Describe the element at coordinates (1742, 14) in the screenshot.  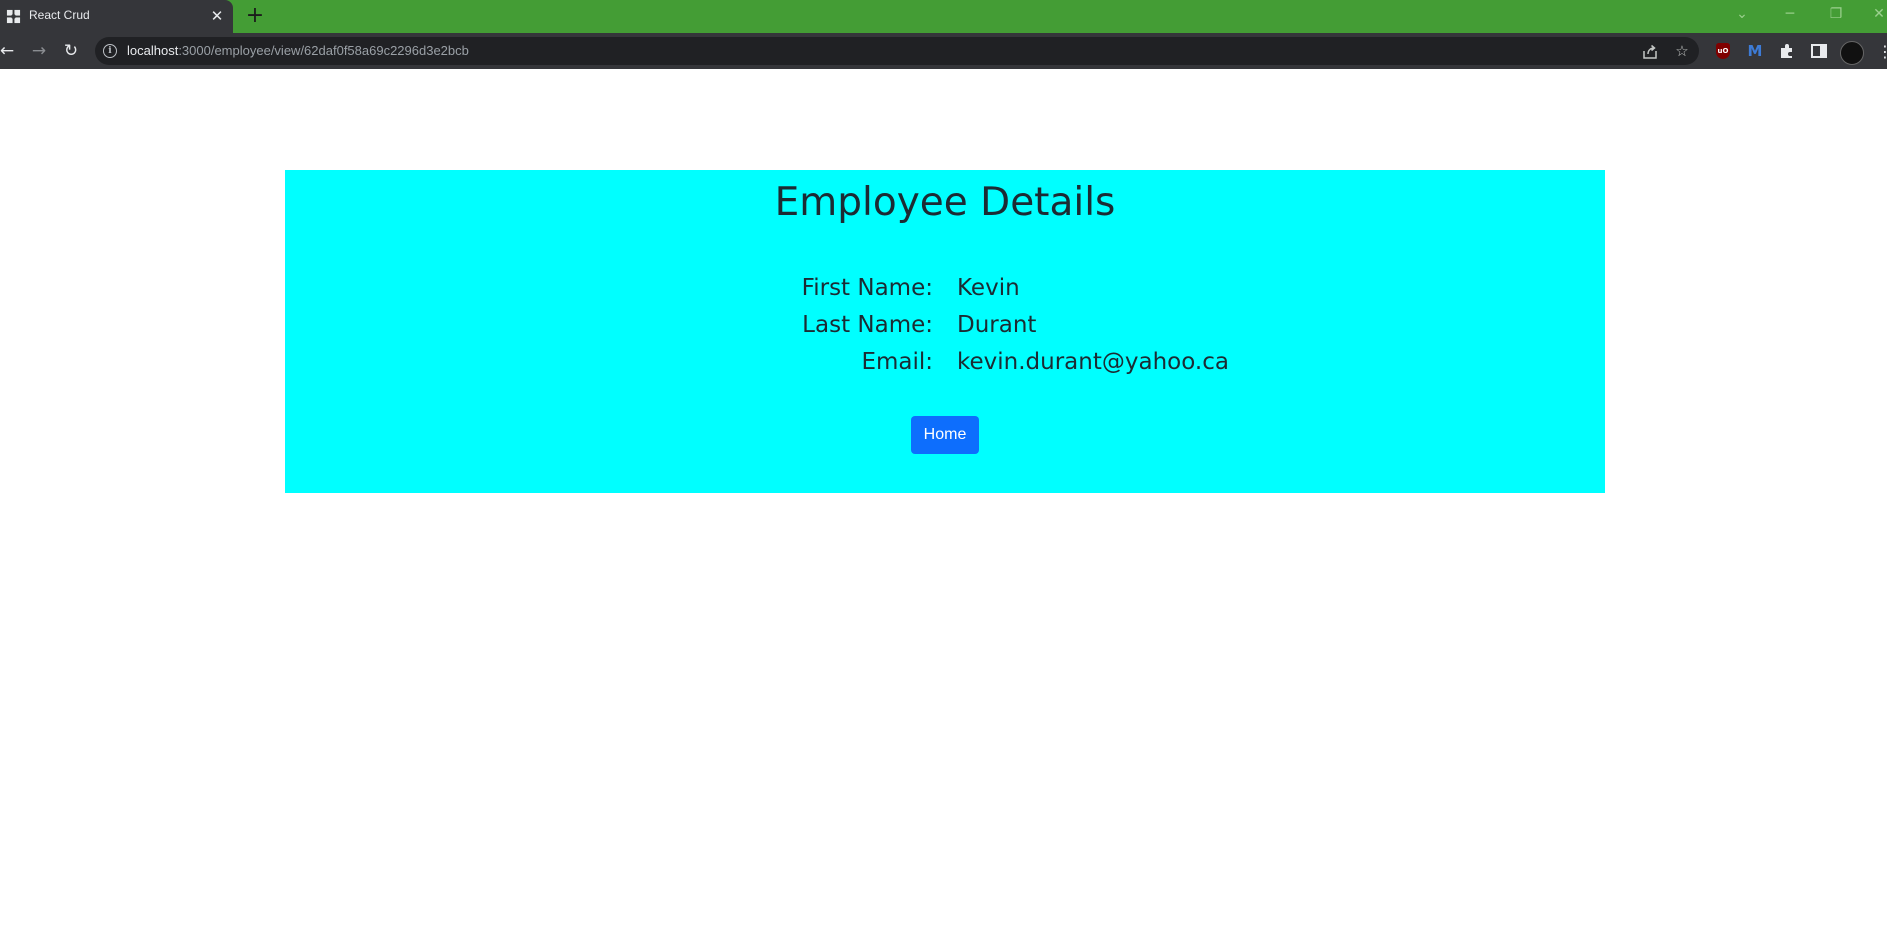
I see `tab-search-icon: ⌄` at that location.